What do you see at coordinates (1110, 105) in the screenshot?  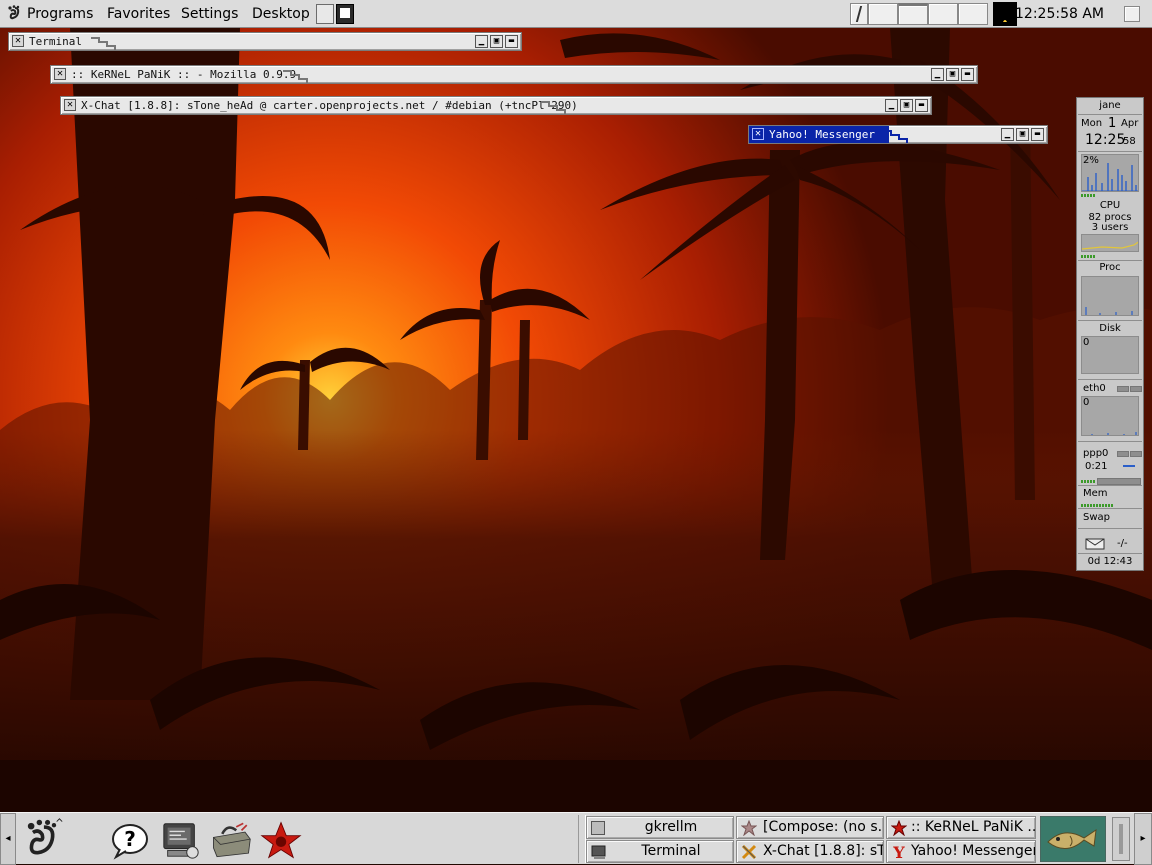 I see `gk-hostname: jane` at bounding box center [1110, 105].